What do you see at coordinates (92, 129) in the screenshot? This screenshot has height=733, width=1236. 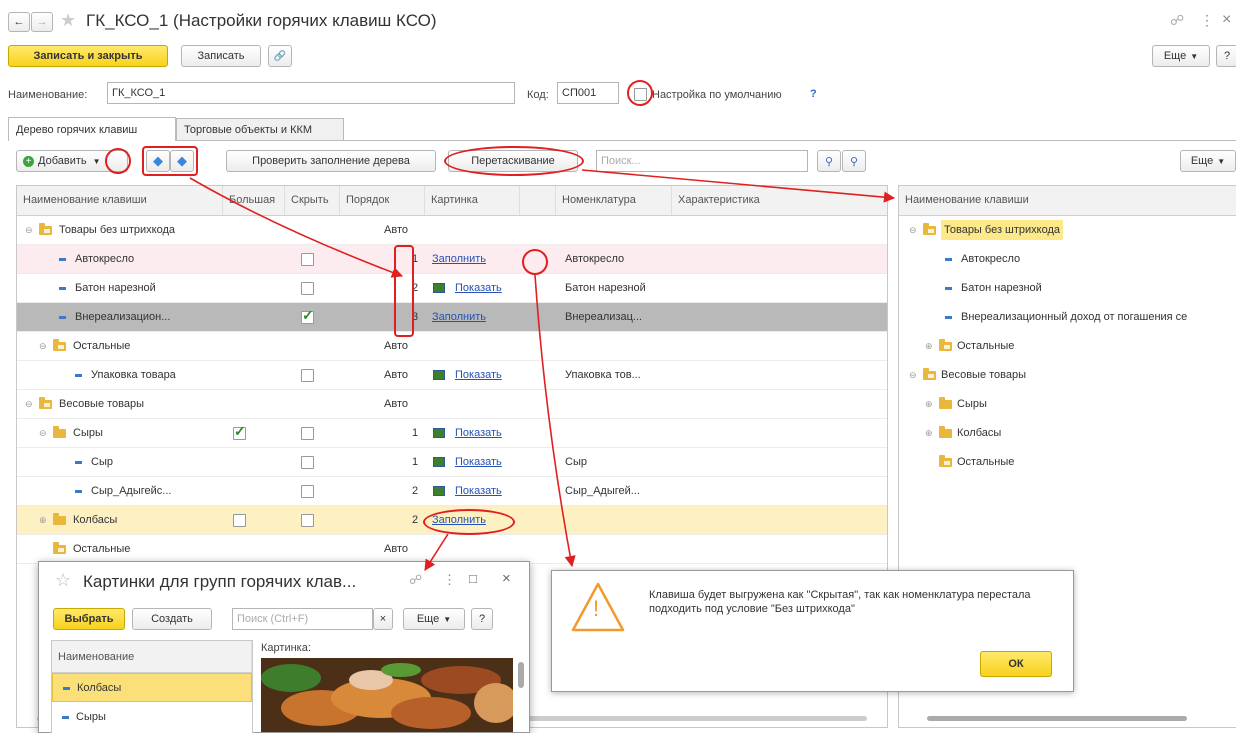 I see `tab-hotkey-tree: Дерево горячих клавиш` at bounding box center [92, 129].